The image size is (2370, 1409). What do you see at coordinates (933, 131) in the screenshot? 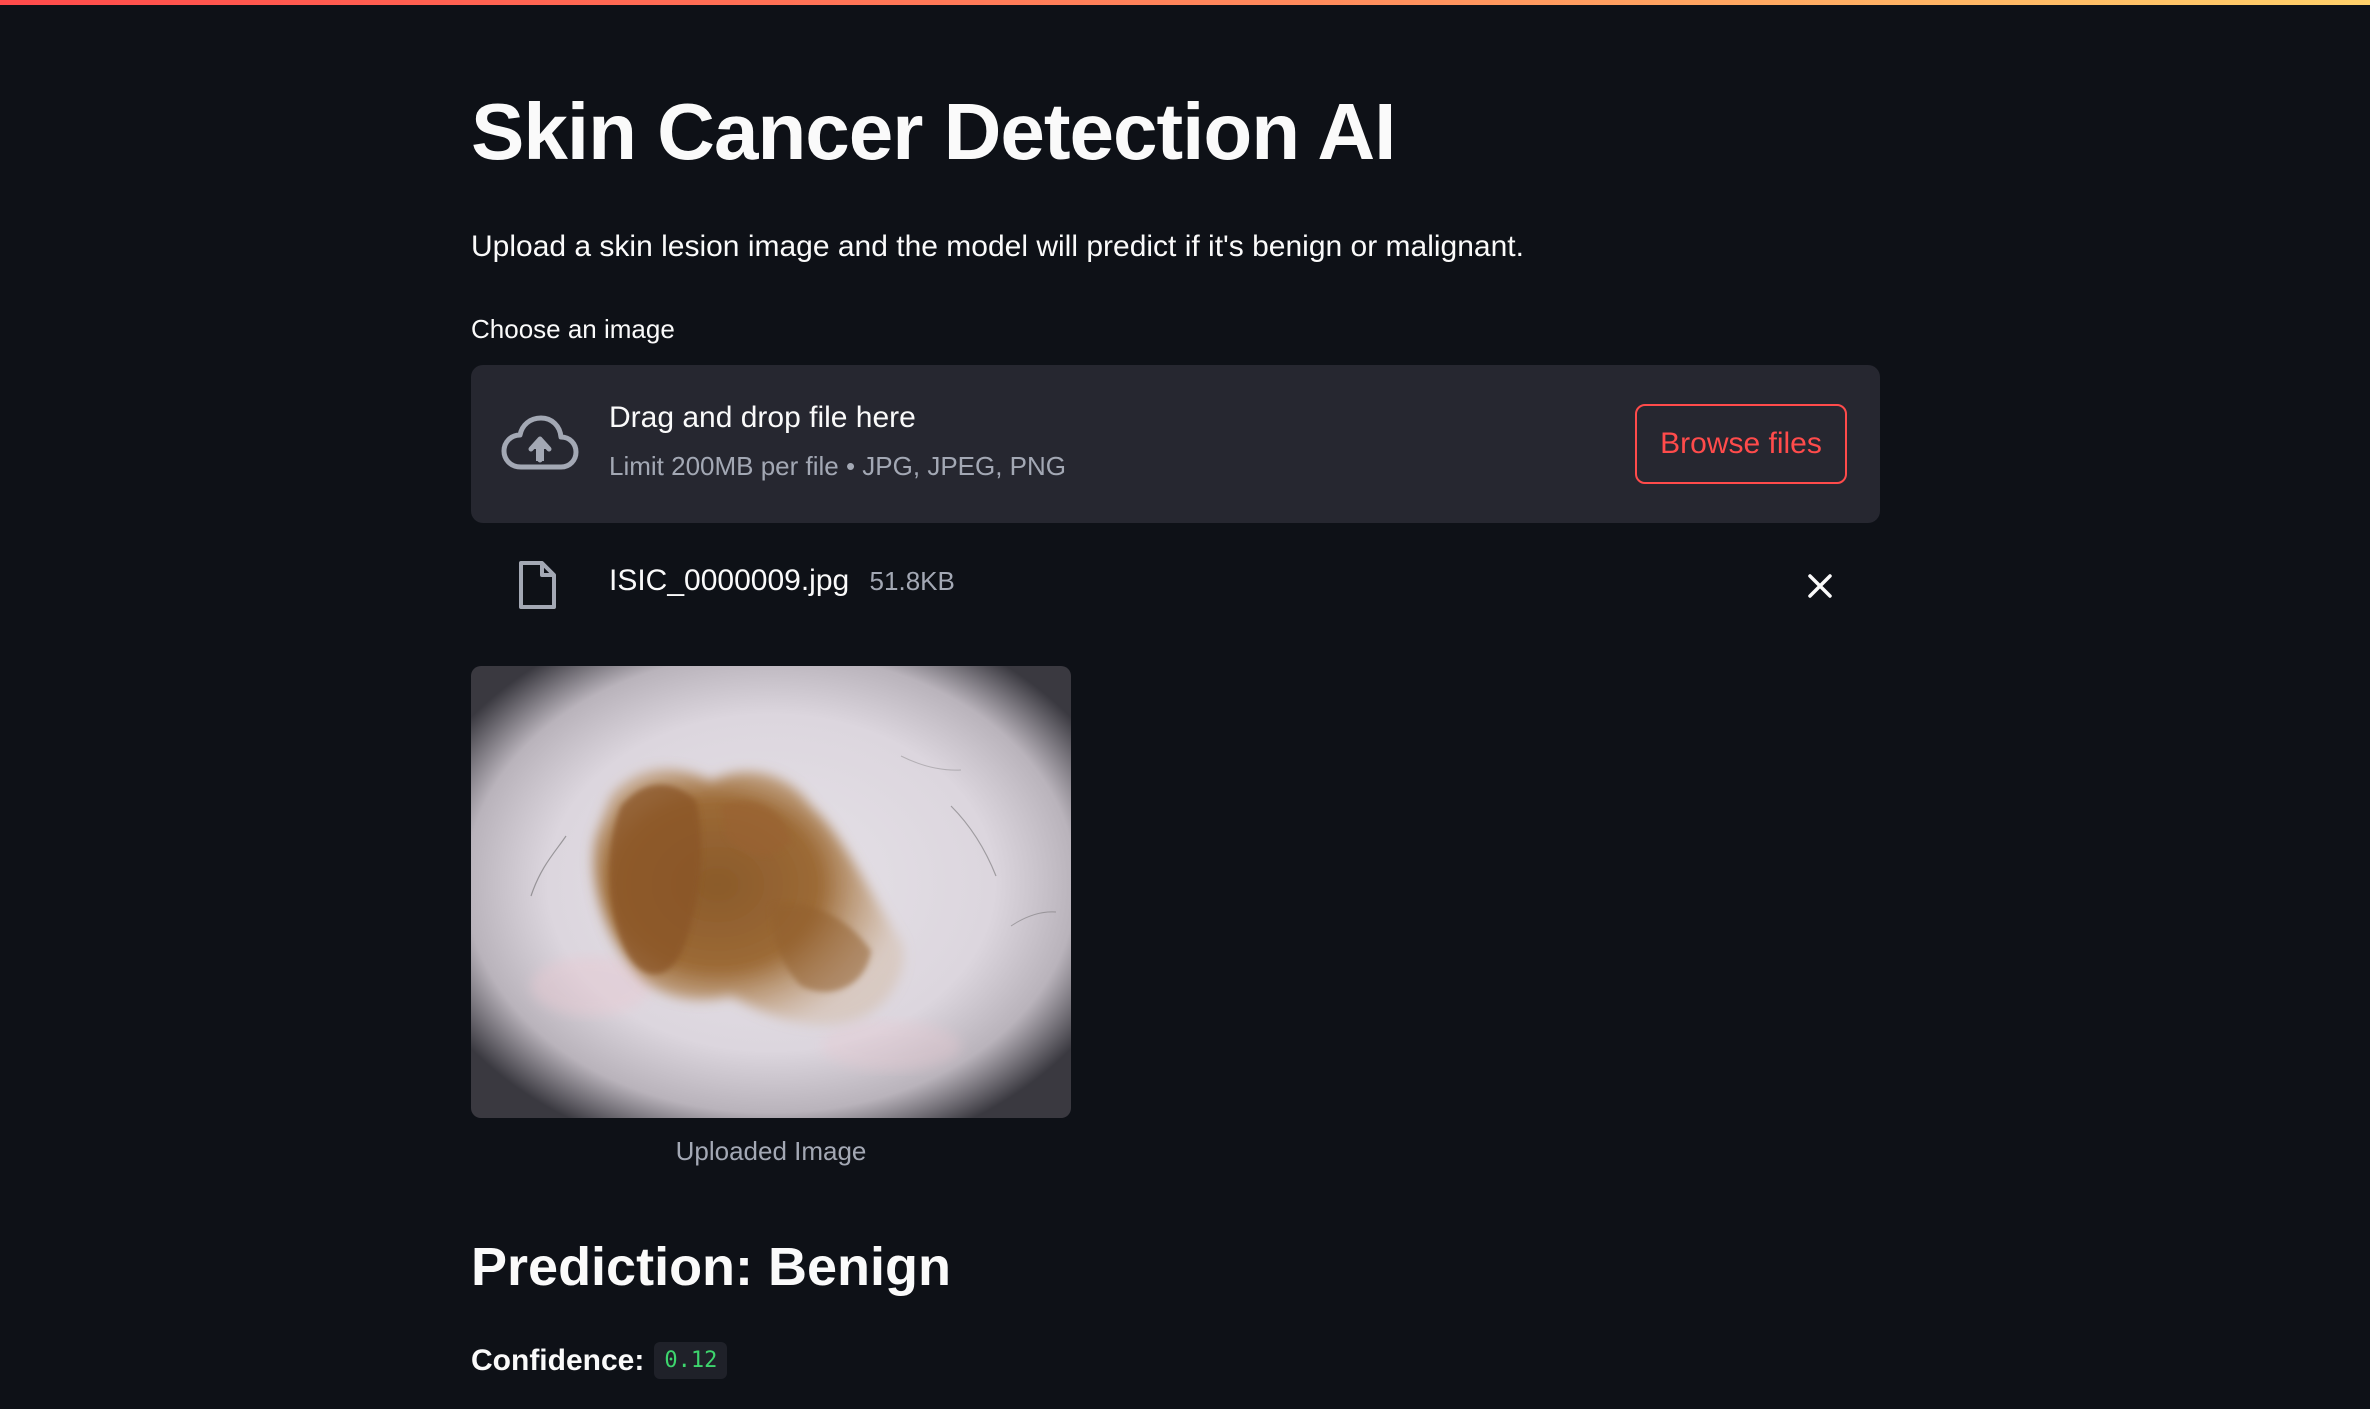
I see `page-title: Skin Cancer Detection AI` at bounding box center [933, 131].